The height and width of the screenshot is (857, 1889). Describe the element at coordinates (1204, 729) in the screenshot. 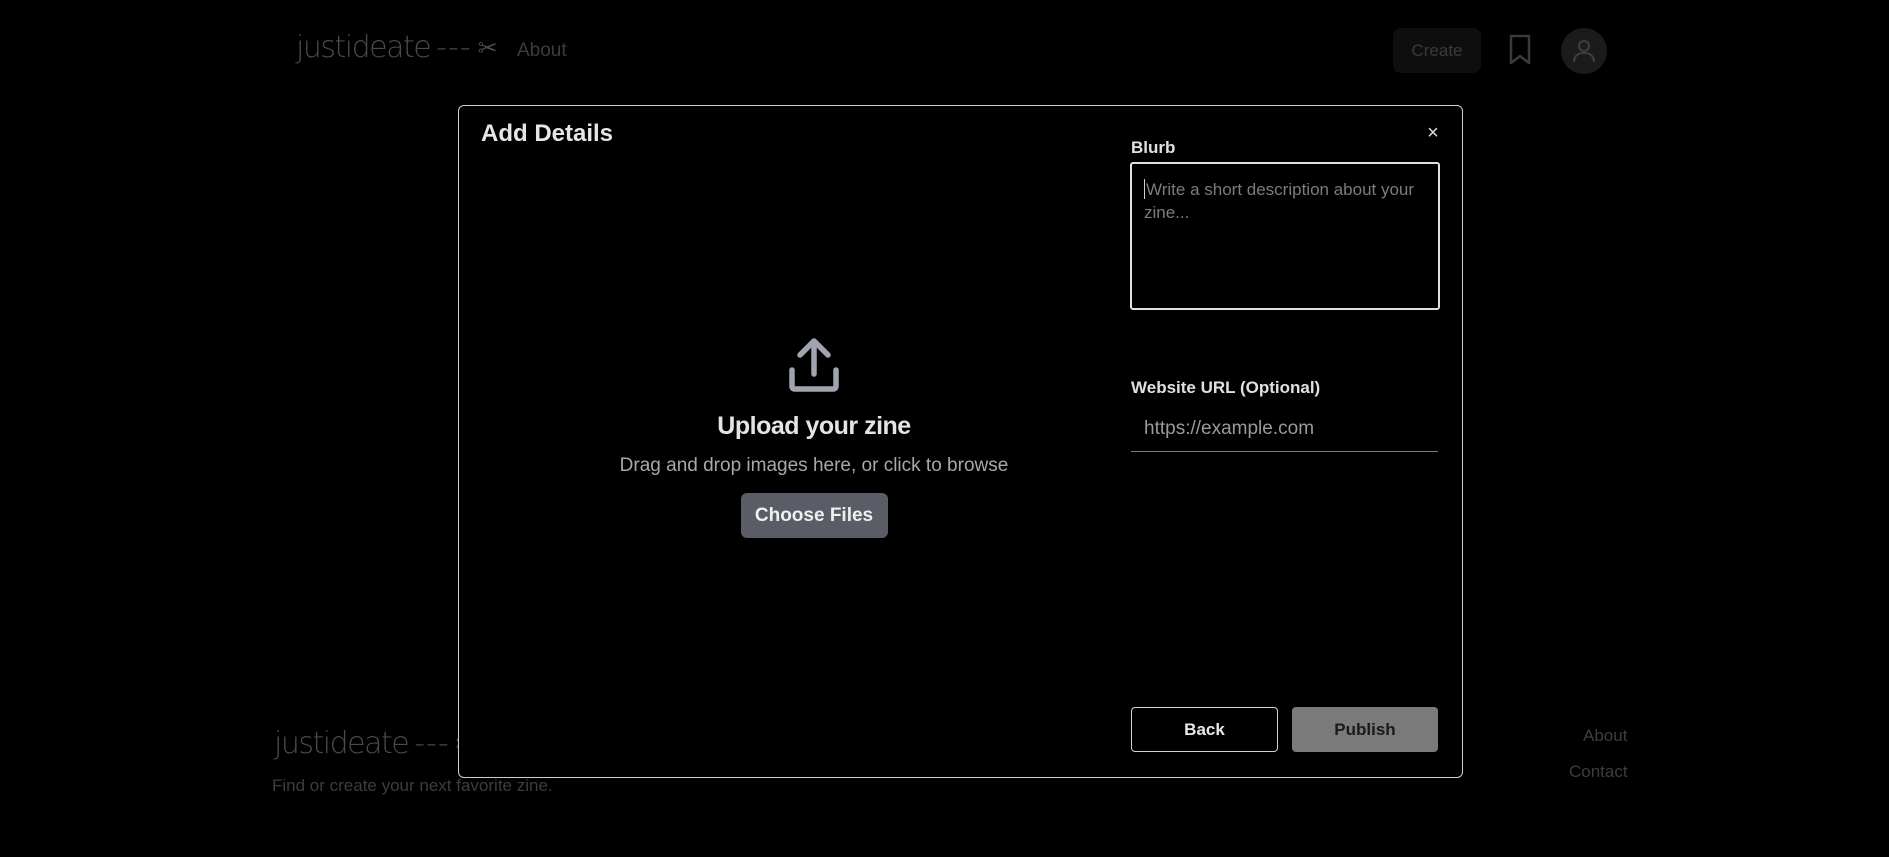

I see `back-button: Back` at that location.